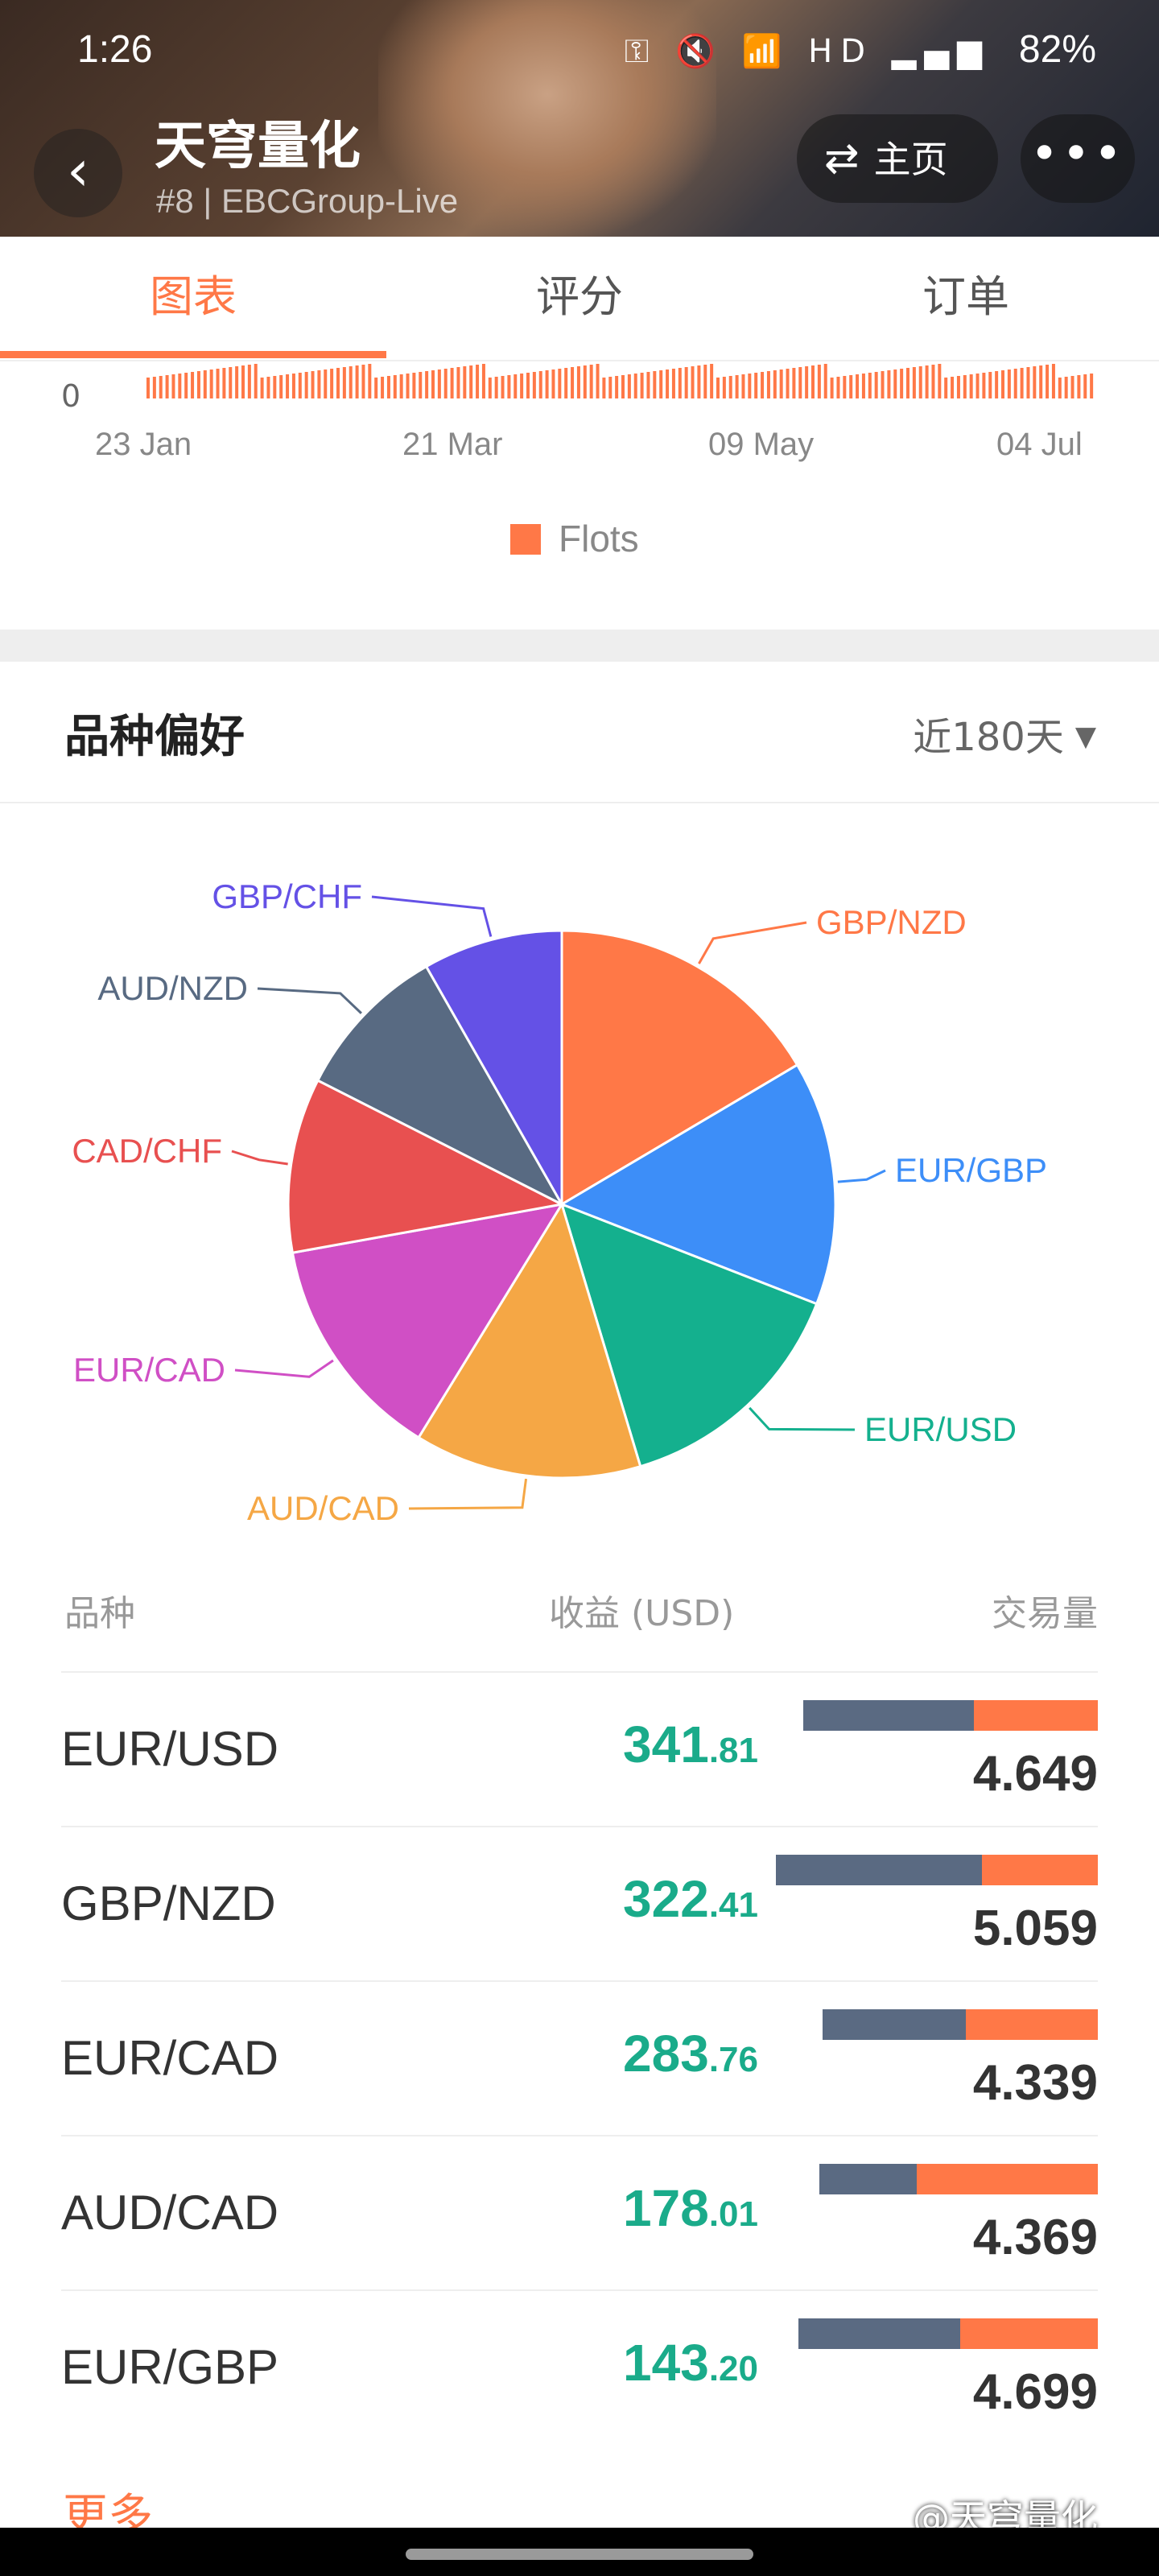 The height and width of the screenshot is (2576, 1159). I want to click on home-button: ⇄ 主页, so click(897, 158).